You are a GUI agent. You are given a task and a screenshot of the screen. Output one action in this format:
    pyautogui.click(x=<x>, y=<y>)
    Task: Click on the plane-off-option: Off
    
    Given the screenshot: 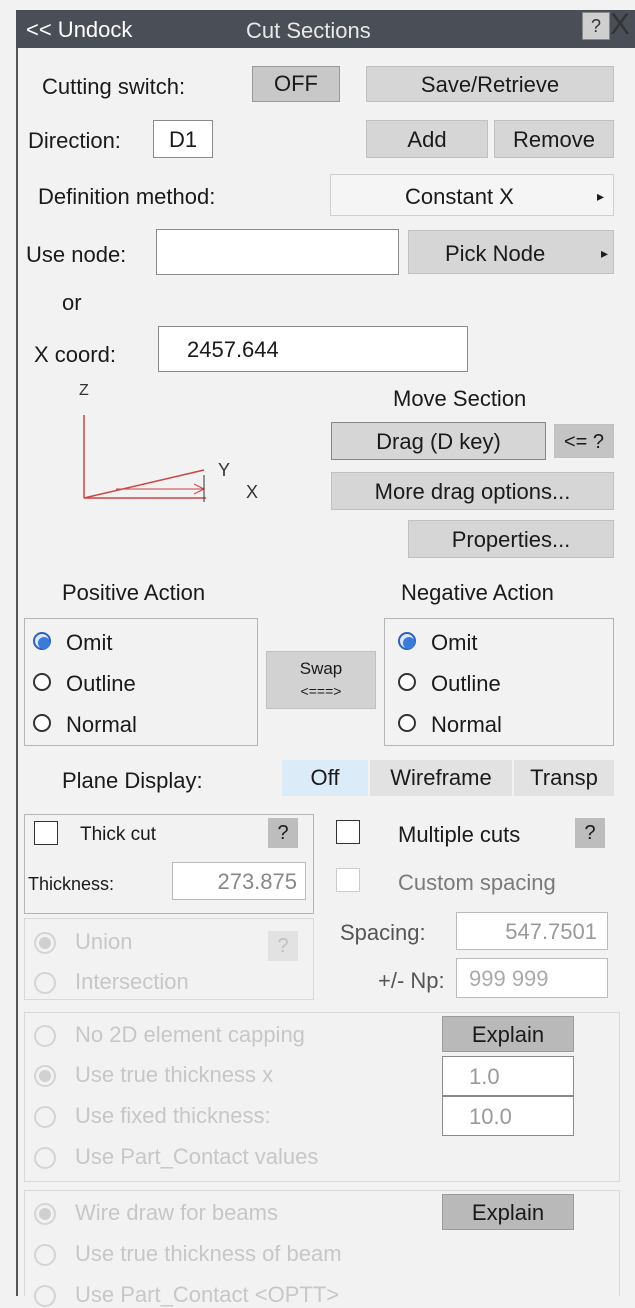 What is the action you would take?
    pyautogui.click(x=325, y=778)
    